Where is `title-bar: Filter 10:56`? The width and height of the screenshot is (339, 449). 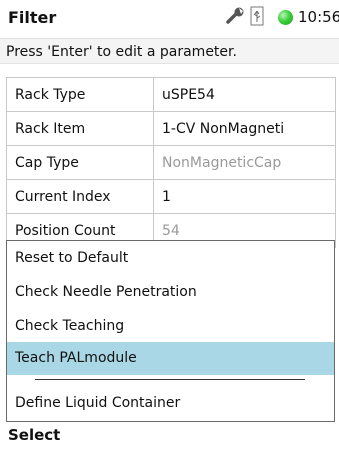
title-bar: Filter 10:56 is located at coordinates (169, 18).